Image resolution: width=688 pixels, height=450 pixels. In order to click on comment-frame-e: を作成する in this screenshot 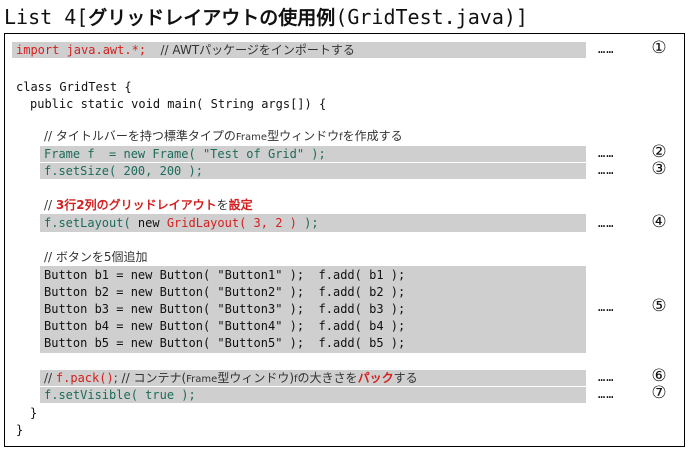, I will do `click(372, 136)`.